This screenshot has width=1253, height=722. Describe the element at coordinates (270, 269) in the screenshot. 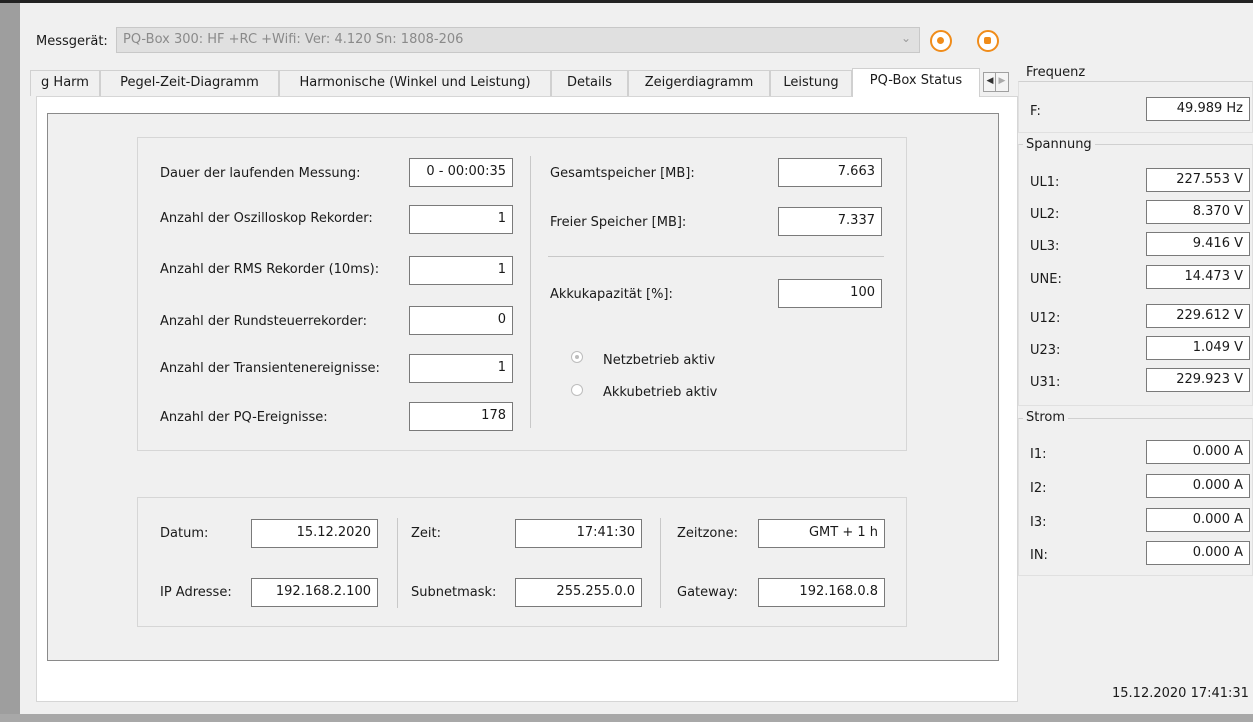

I see `rms-recorder-label: Anzahl der RMS Rekorder (10ms):` at that location.